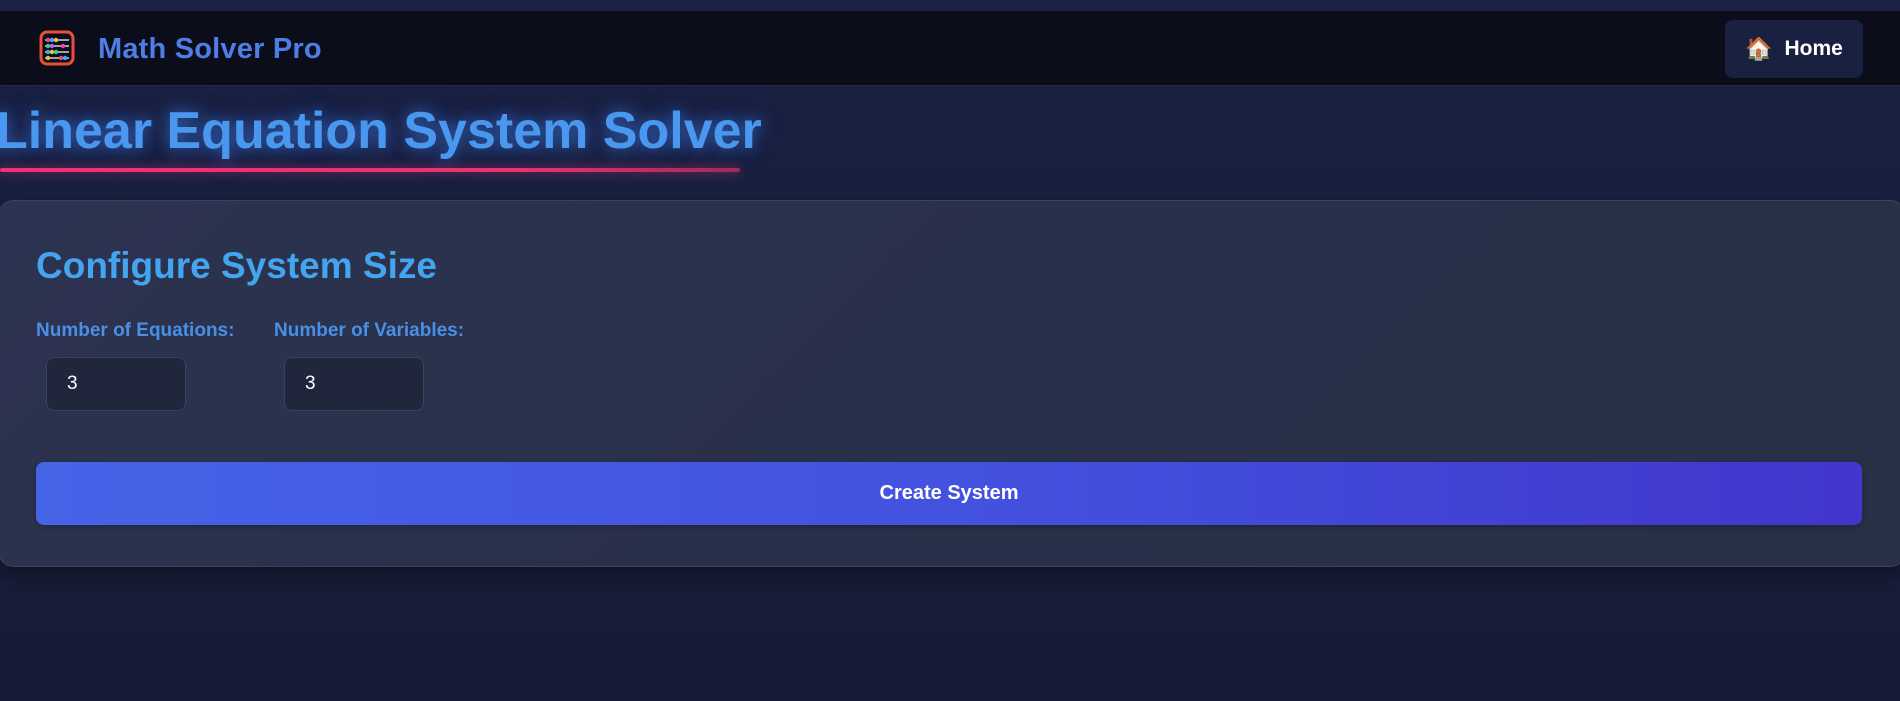 The image size is (1900, 701). What do you see at coordinates (236, 265) in the screenshot?
I see `card-title: Configure System Size` at bounding box center [236, 265].